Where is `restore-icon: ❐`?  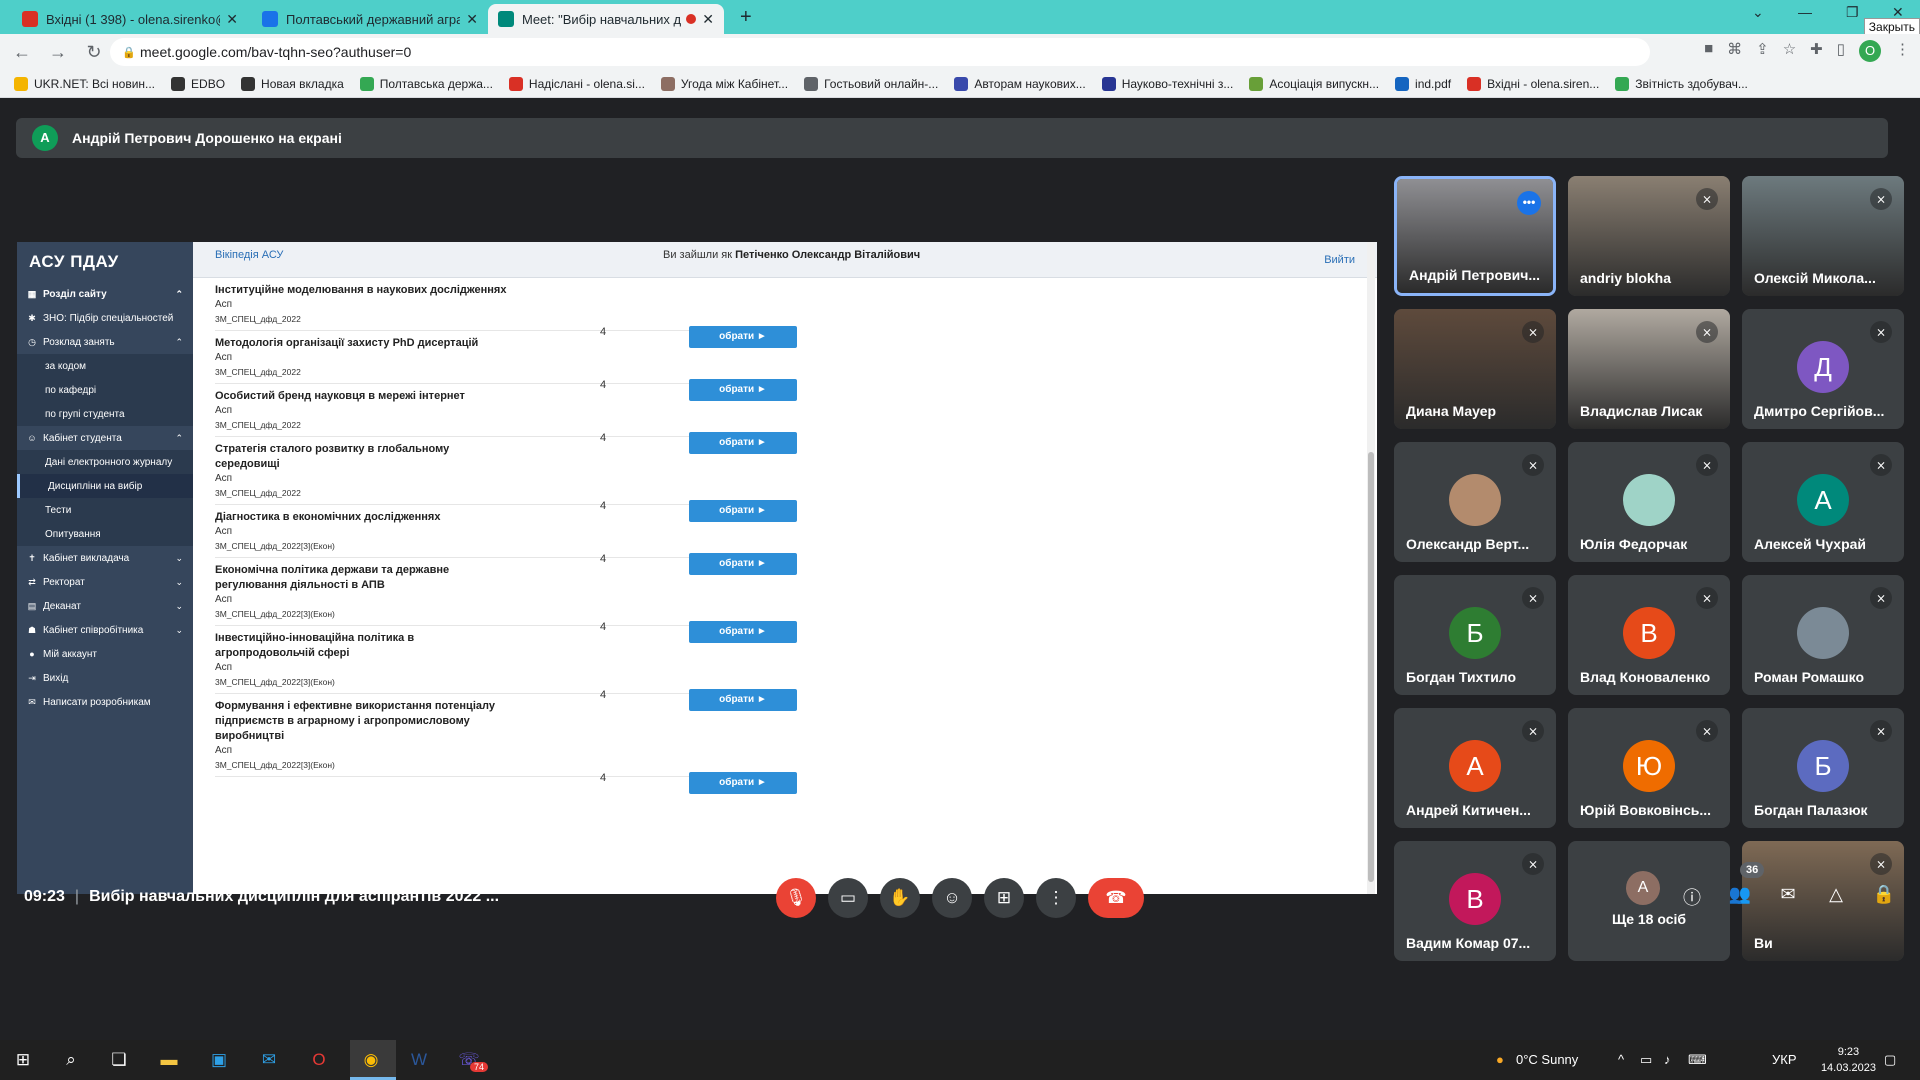 restore-icon: ❐ is located at coordinates (1852, 12).